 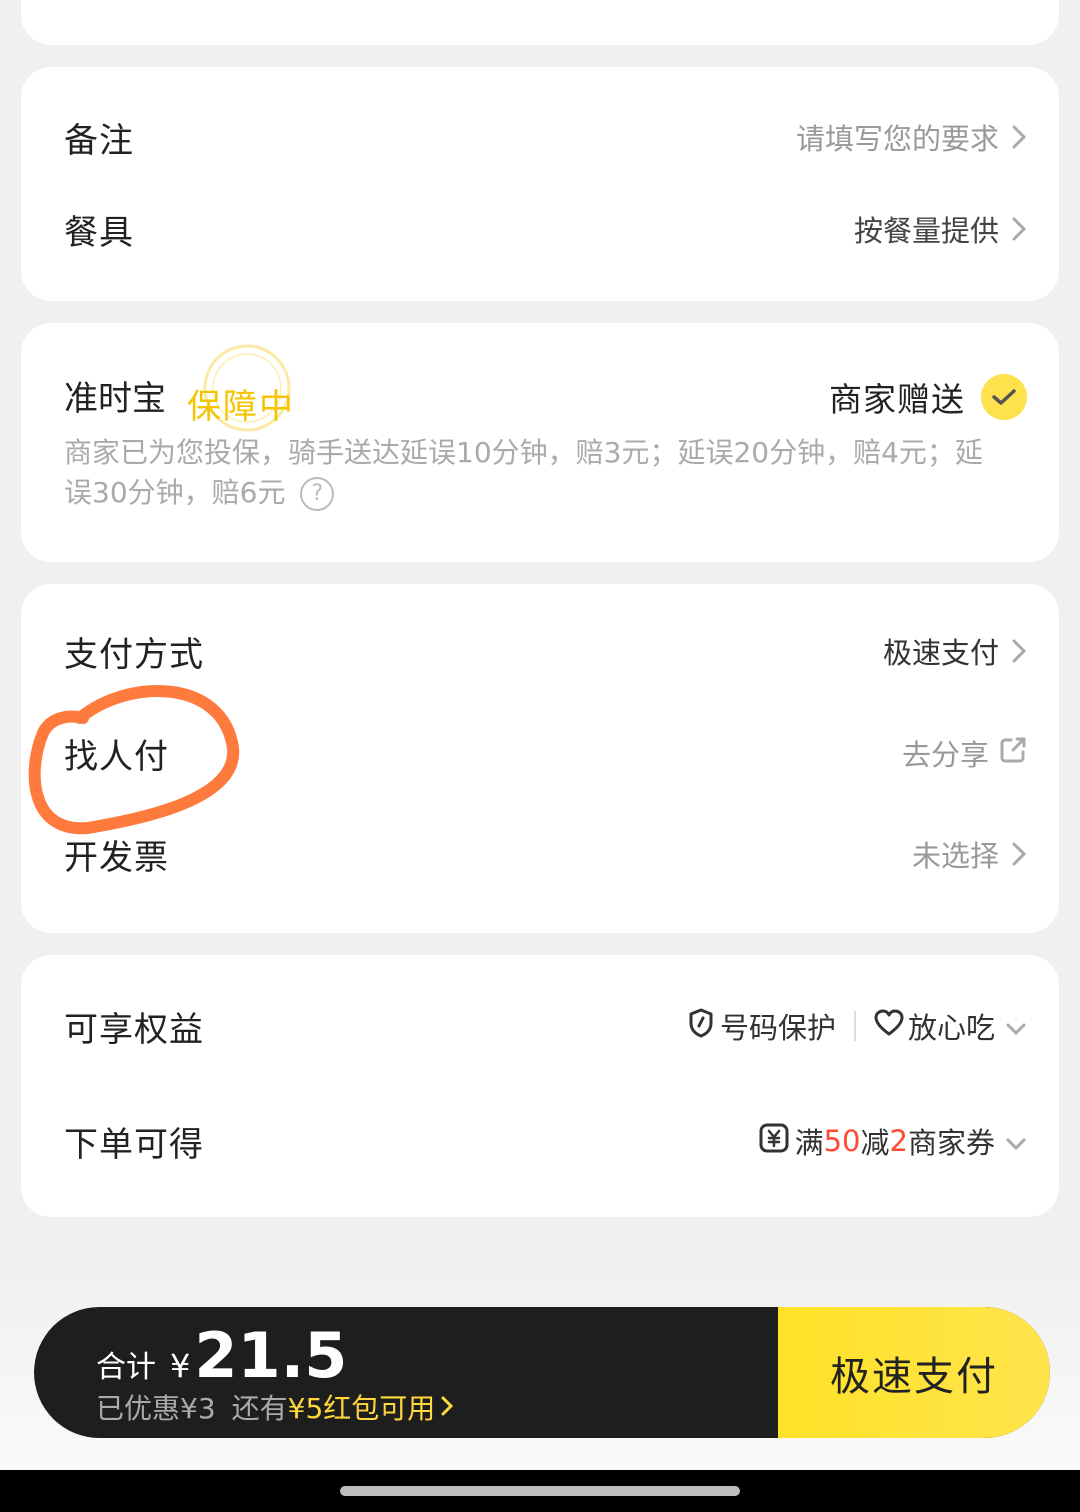 What do you see at coordinates (545, 137) in the screenshot?
I see `remarks-row: 备注 请填写您的要求` at bounding box center [545, 137].